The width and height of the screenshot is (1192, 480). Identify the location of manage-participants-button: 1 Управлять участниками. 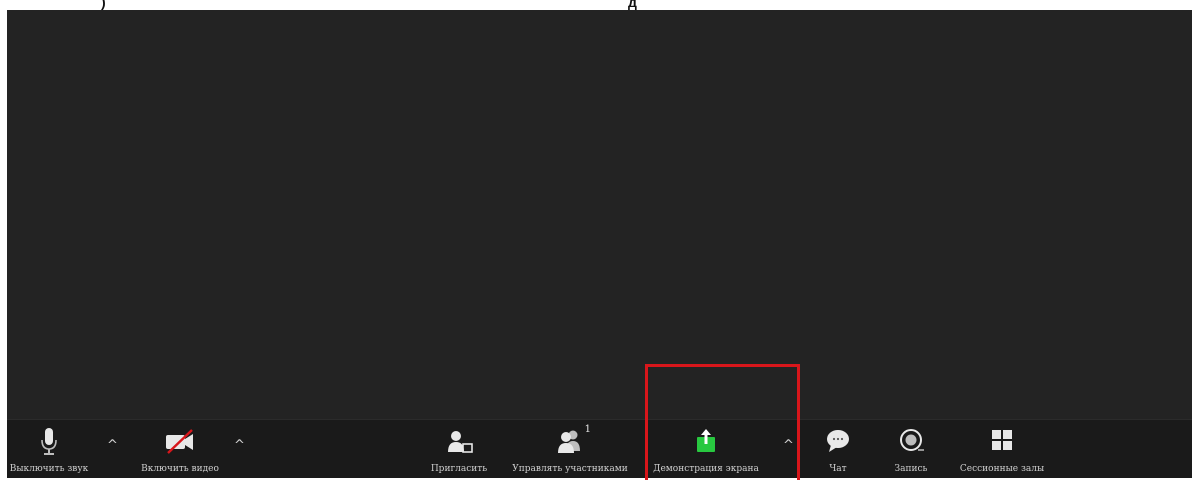
(569, 449).